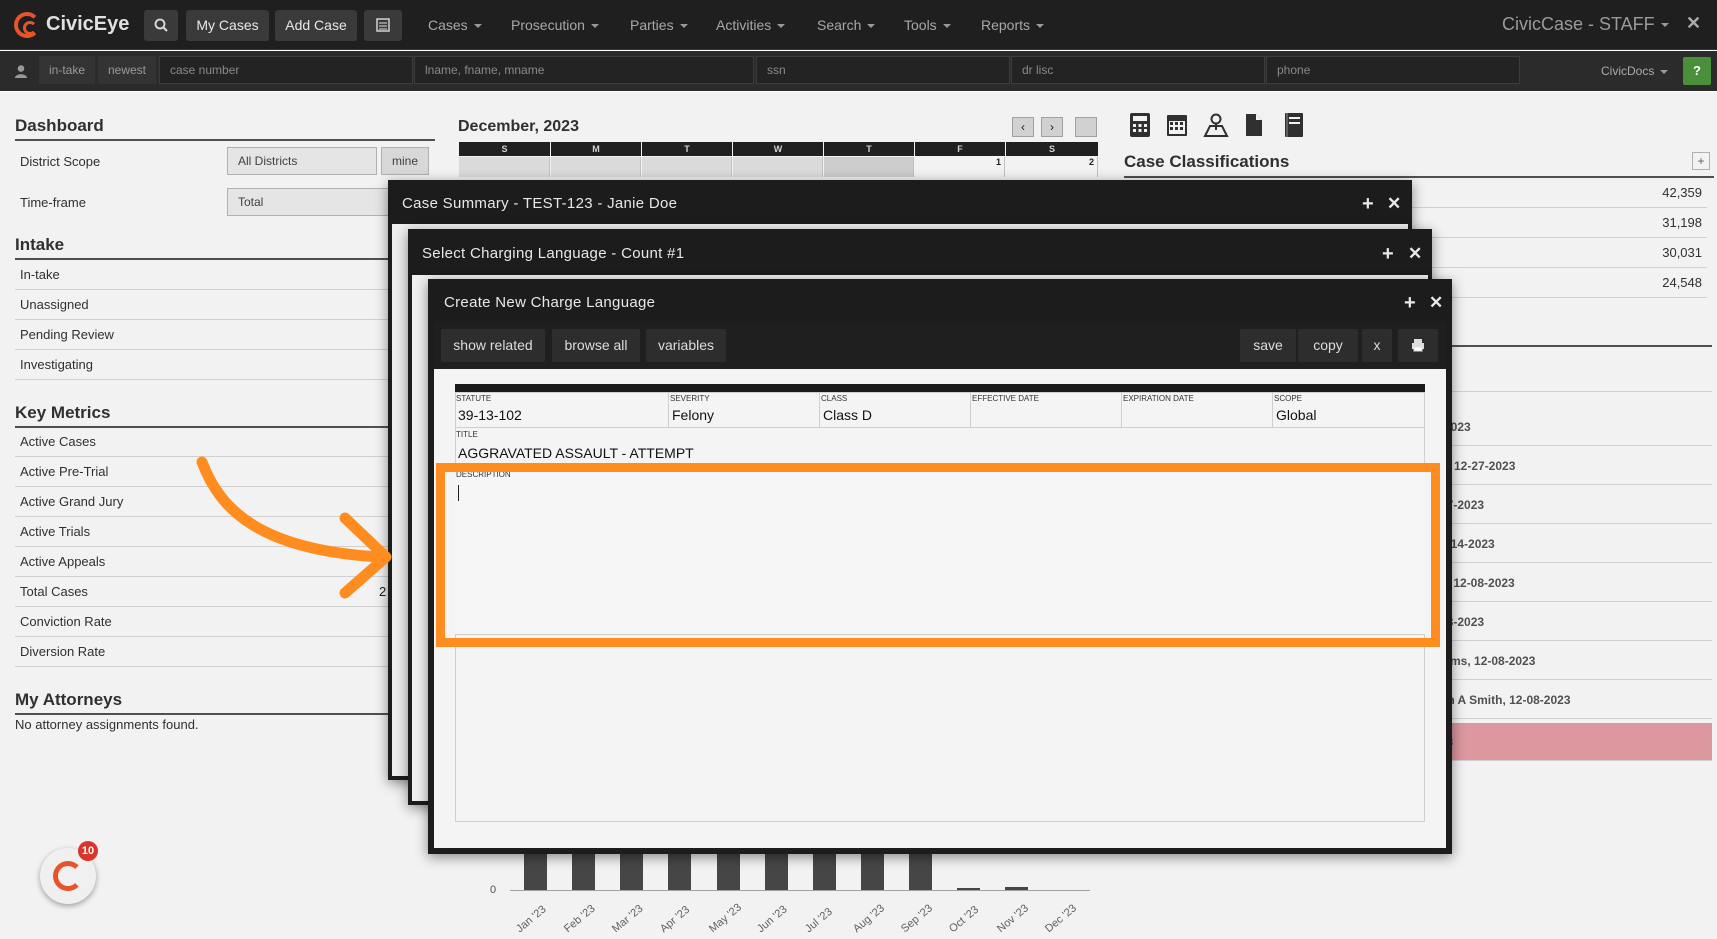 This screenshot has height=939, width=1717. I want to click on statute-field: STATUTE 39-13-102, so click(562, 410).